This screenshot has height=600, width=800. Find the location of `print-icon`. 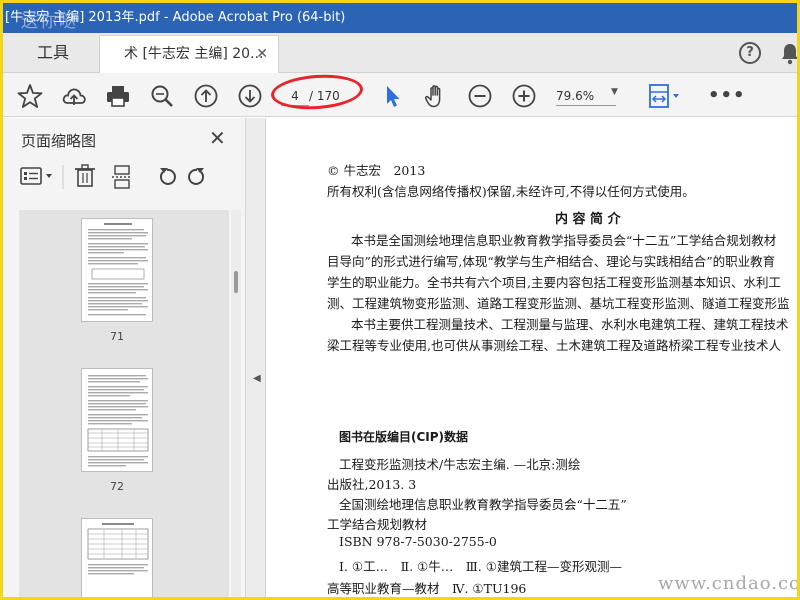

print-icon is located at coordinates (118, 96).